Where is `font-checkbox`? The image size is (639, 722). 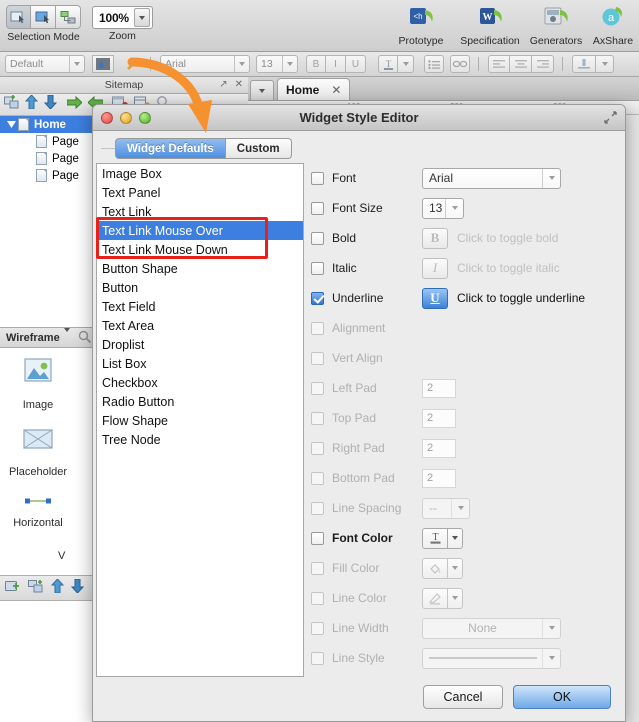
font-checkbox is located at coordinates (317, 178).